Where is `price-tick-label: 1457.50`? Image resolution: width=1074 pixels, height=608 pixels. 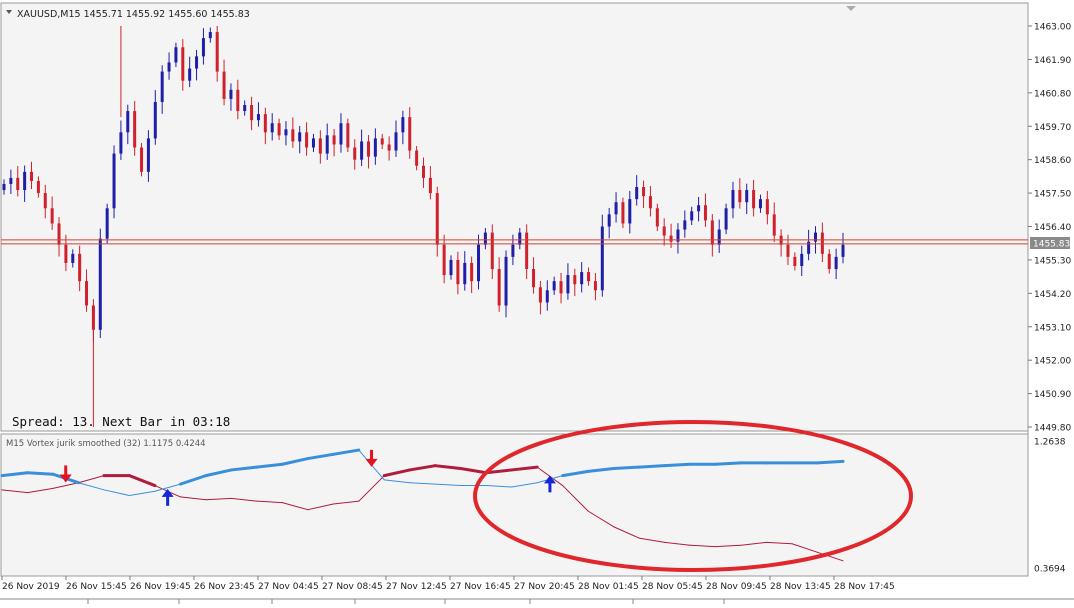
price-tick-label: 1457.50 is located at coordinates (1052, 195).